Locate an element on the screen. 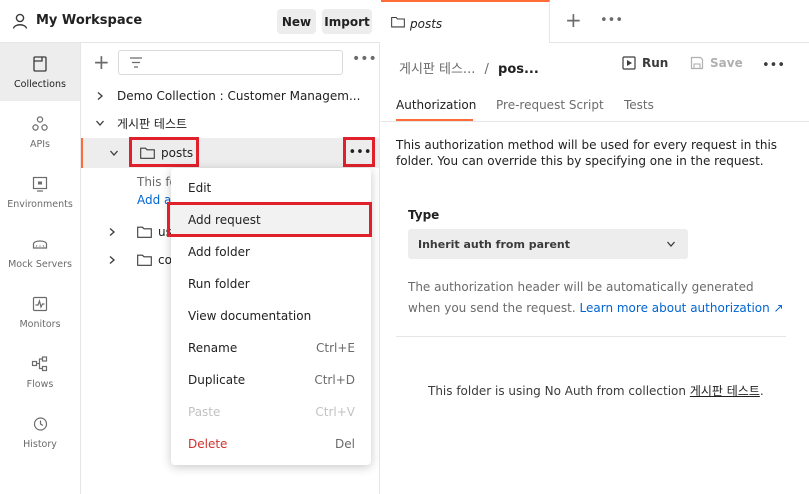 This screenshot has width=809, height=494. request-tabbar: posts + ••• is located at coordinates (595, 21).